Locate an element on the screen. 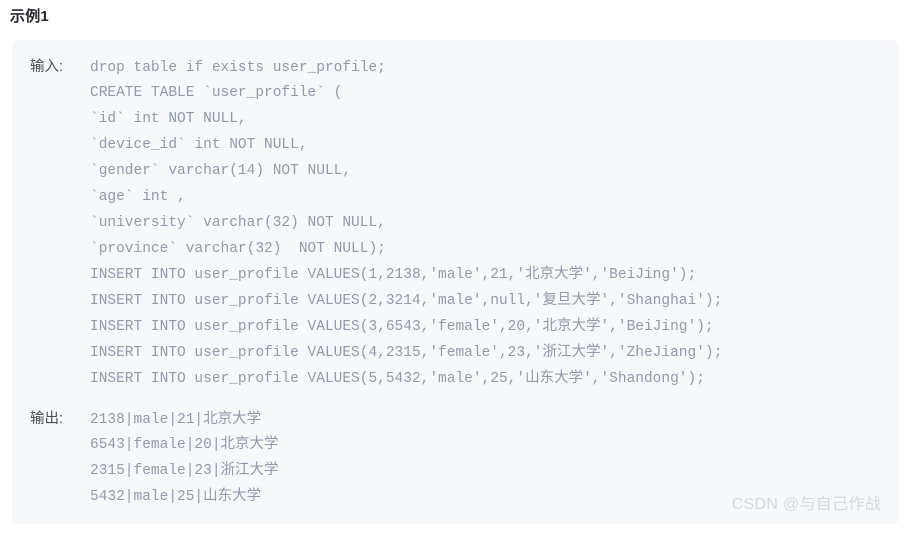 The height and width of the screenshot is (538, 911). output-code-line: 6543|female|20|北京大学 is located at coordinates (184, 445).